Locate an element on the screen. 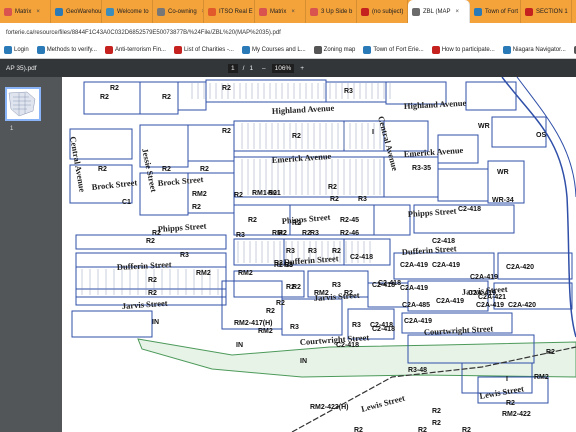  zone-label: C2A-485 is located at coordinates (416, 305).